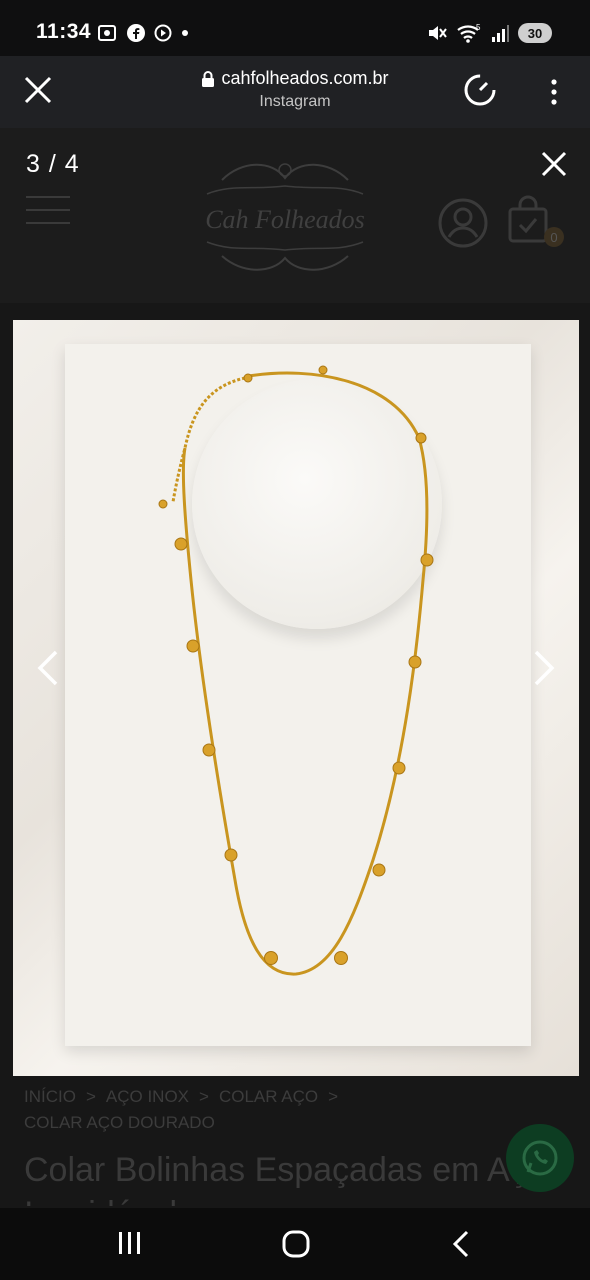  I want to click on mute-icon, so click(438, 33).